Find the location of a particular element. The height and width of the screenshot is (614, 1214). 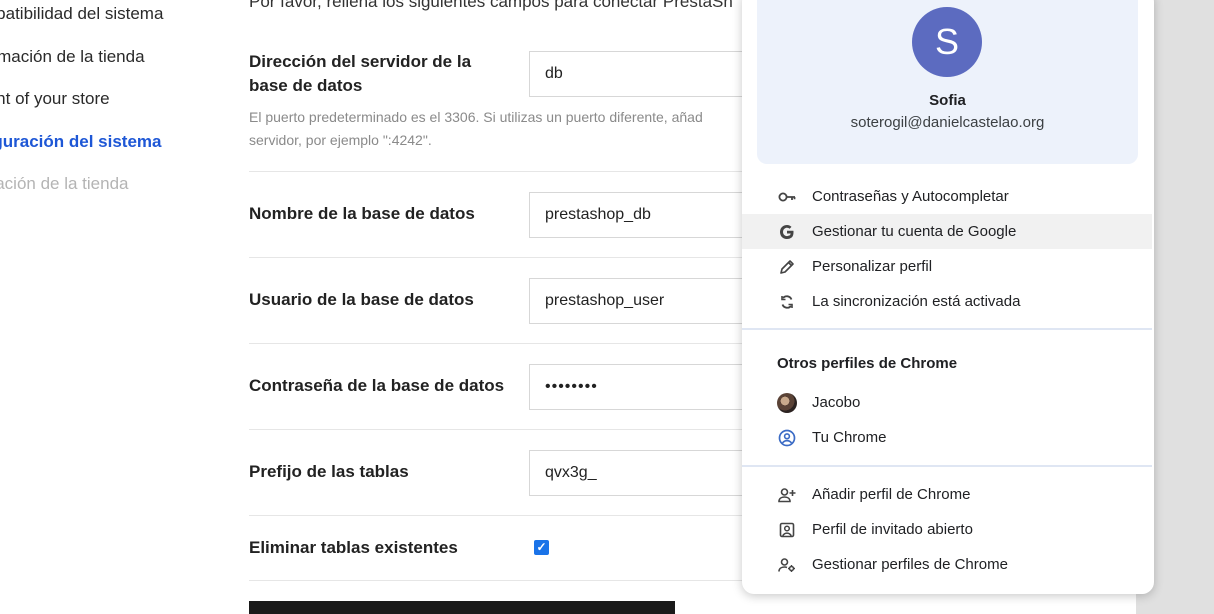

other-profiles-heading: Otros perfiles de Chrome is located at coordinates (867, 363).